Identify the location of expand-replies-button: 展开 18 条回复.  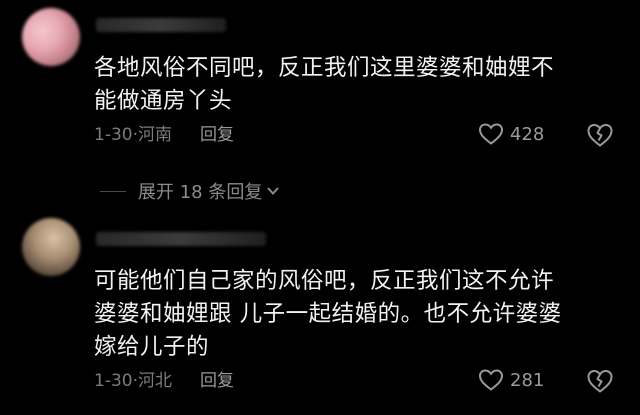
(190, 191).